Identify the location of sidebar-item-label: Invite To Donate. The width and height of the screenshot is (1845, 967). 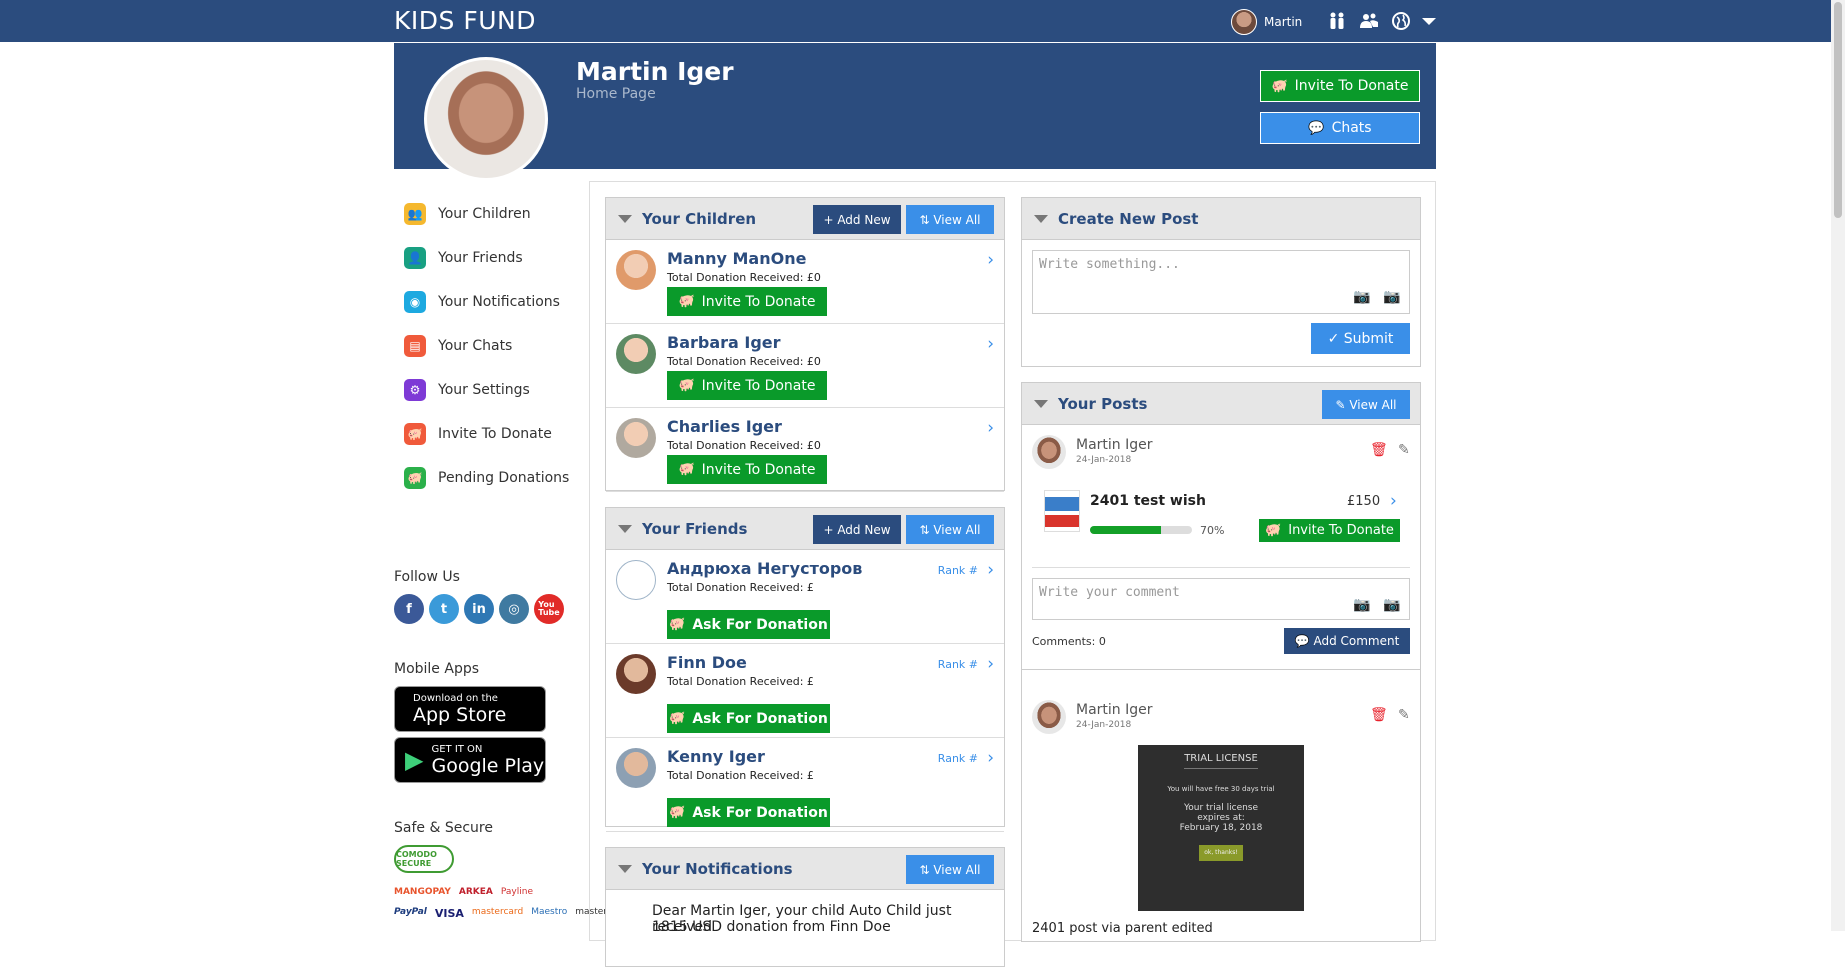
(495, 434).